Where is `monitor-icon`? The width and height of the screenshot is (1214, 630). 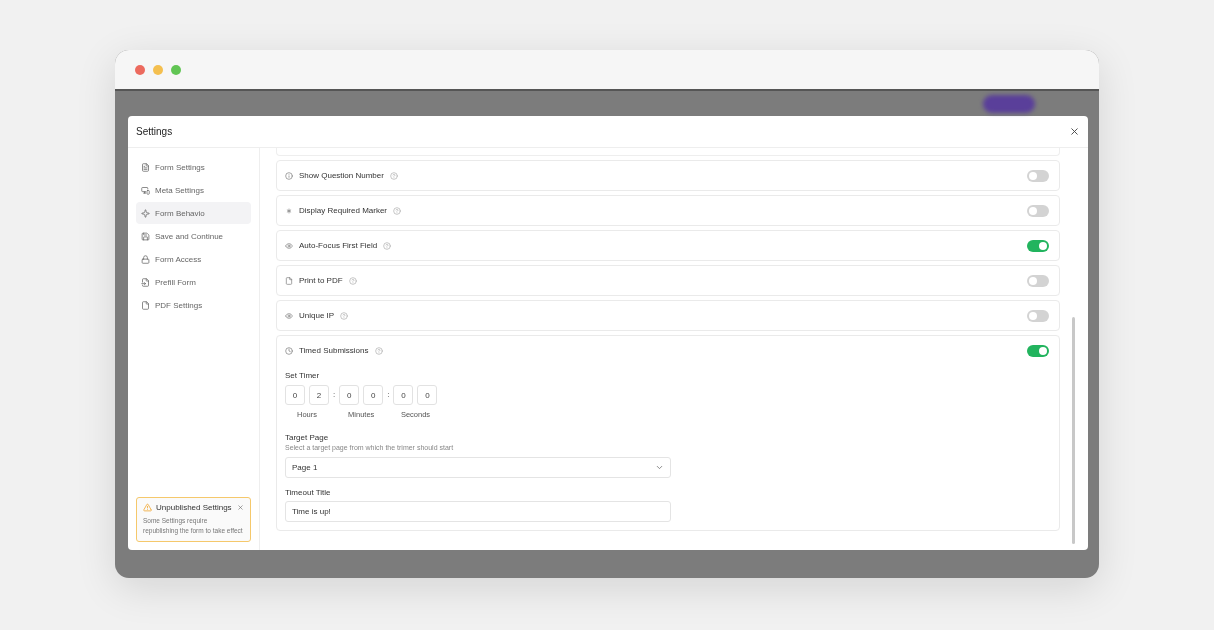
monitor-icon is located at coordinates (145, 190).